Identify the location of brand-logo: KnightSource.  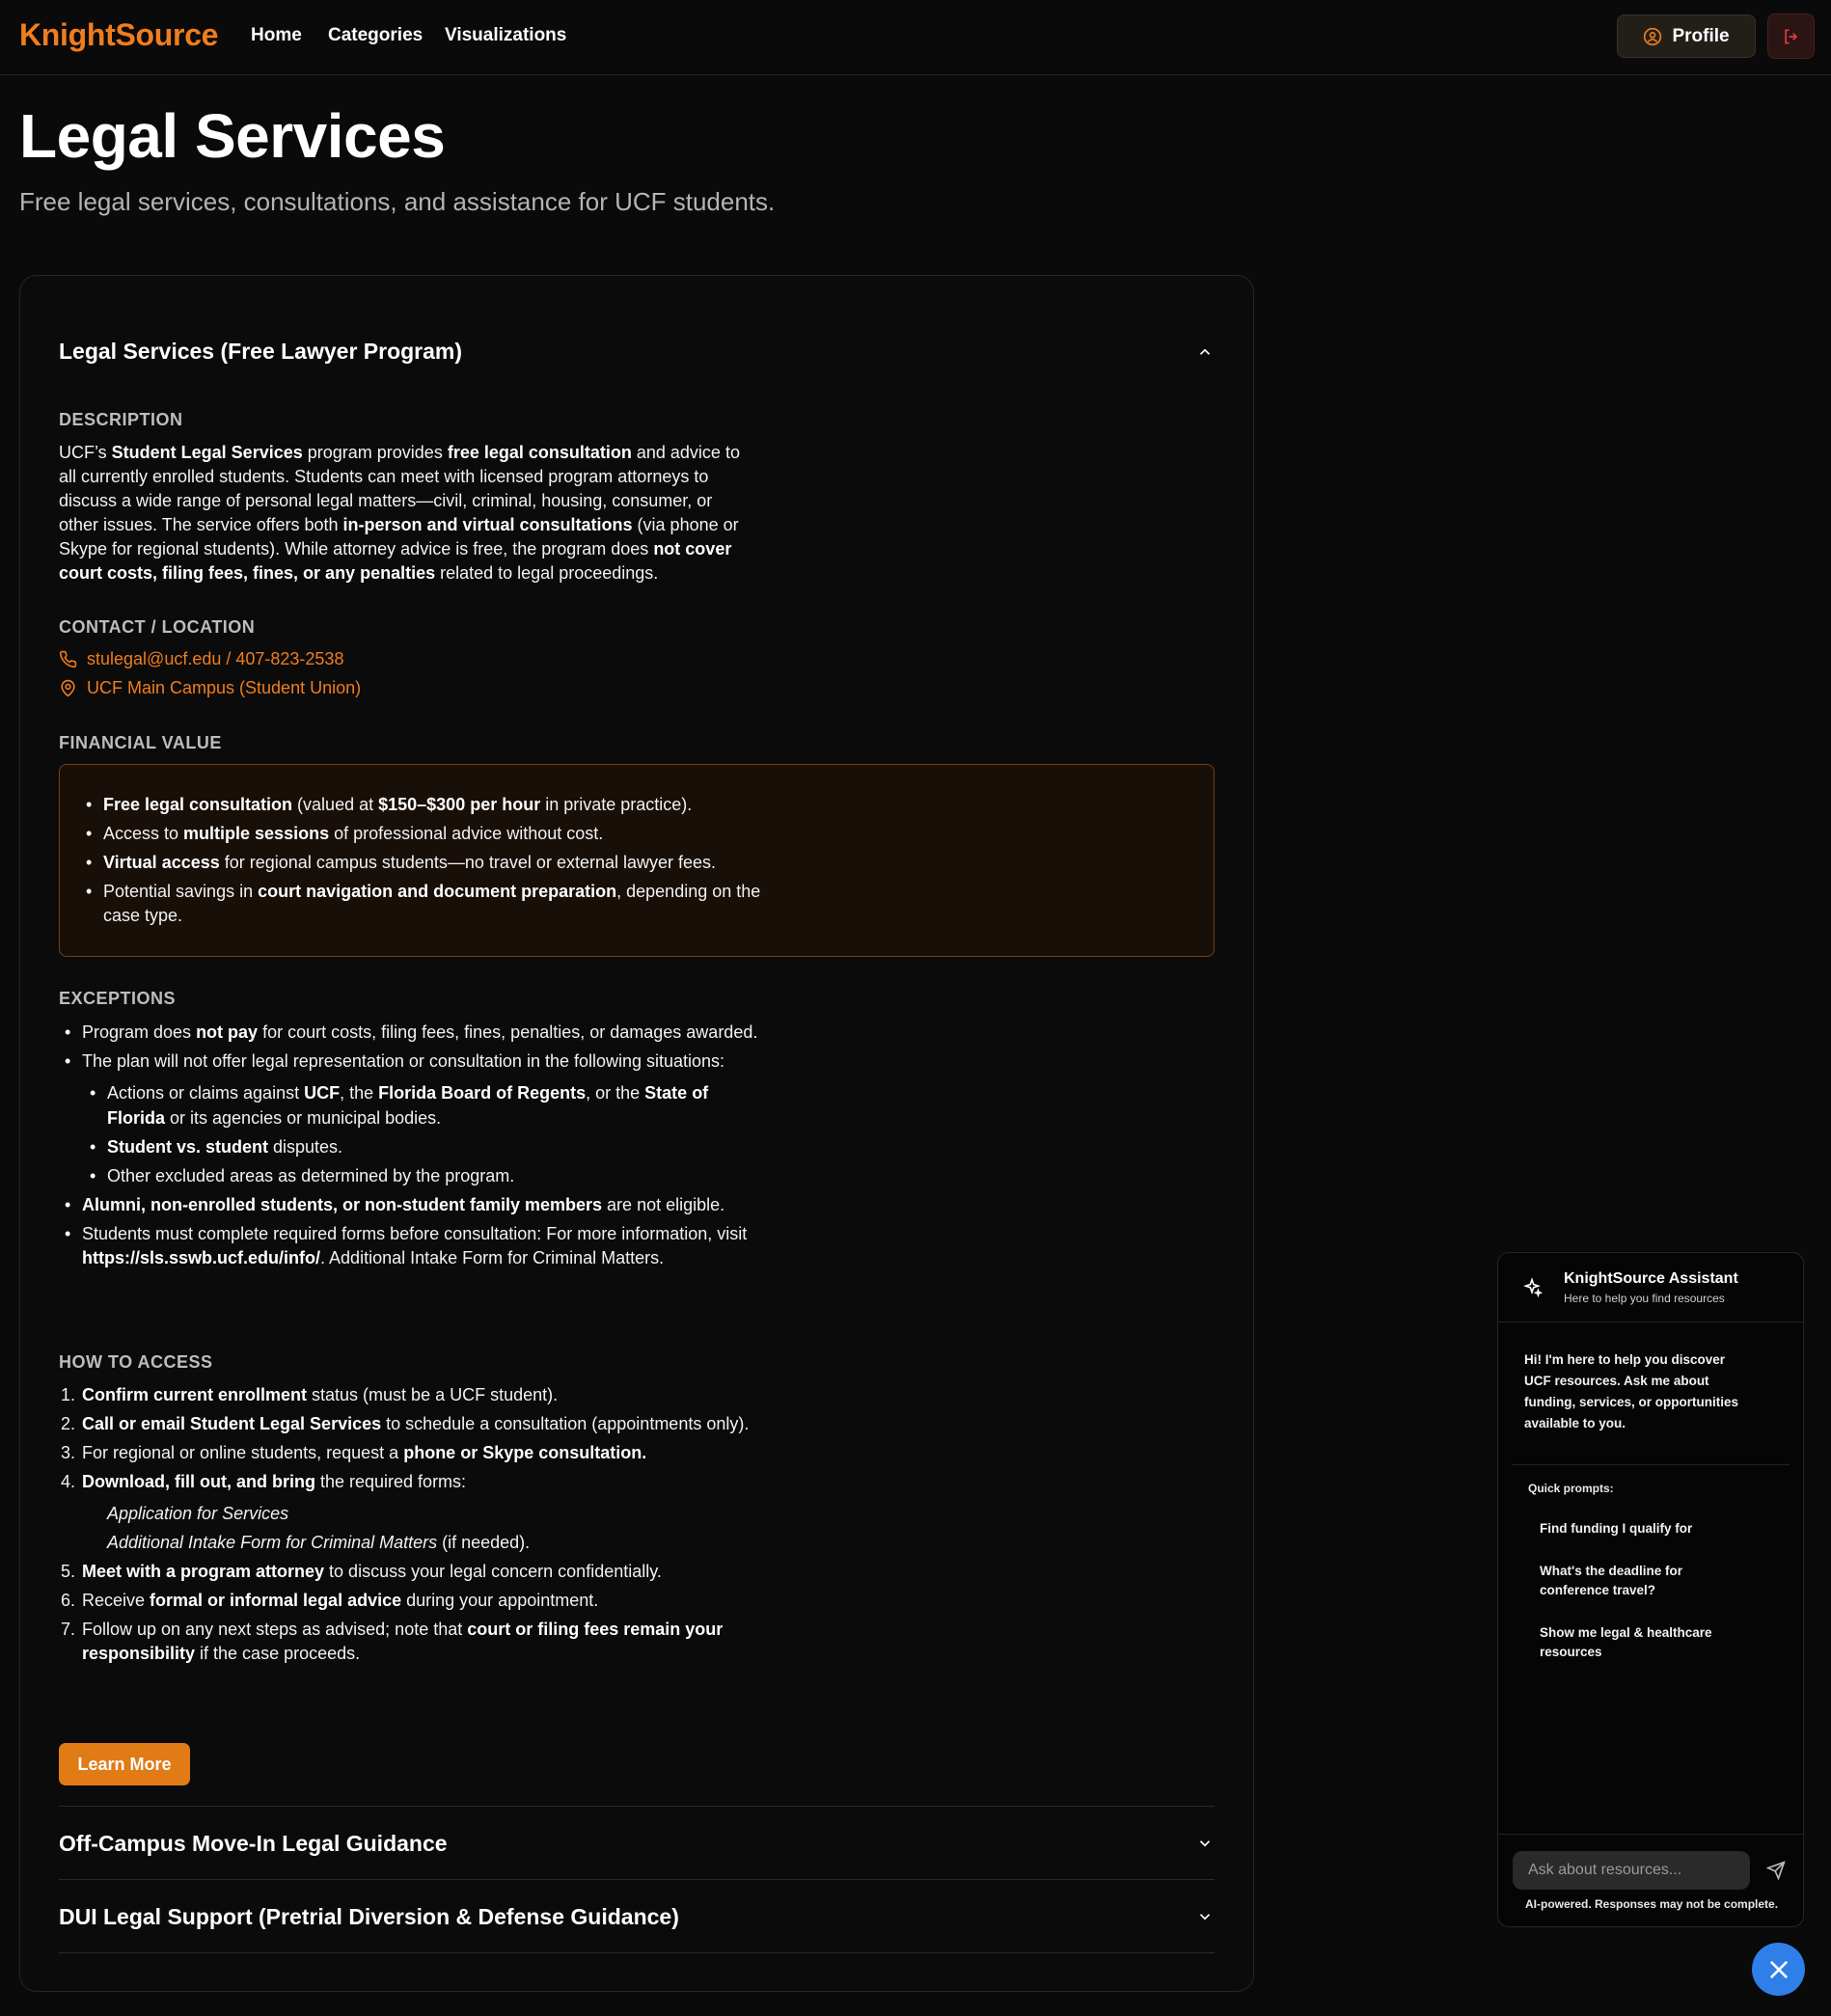
(118, 35).